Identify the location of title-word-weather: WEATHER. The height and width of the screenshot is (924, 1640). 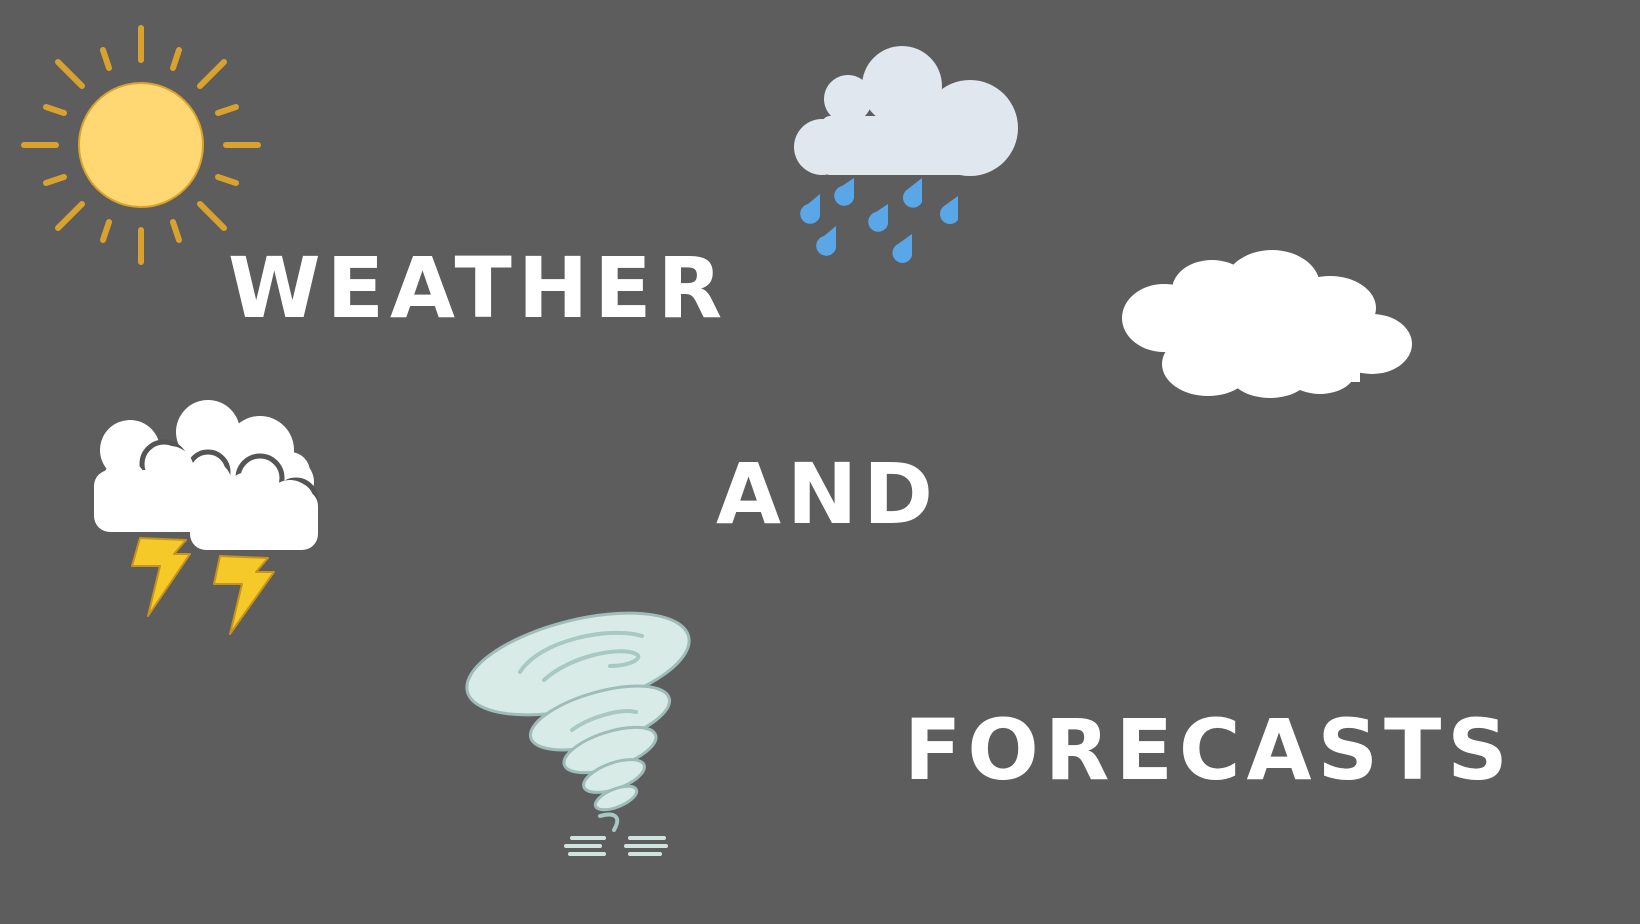
(478, 288).